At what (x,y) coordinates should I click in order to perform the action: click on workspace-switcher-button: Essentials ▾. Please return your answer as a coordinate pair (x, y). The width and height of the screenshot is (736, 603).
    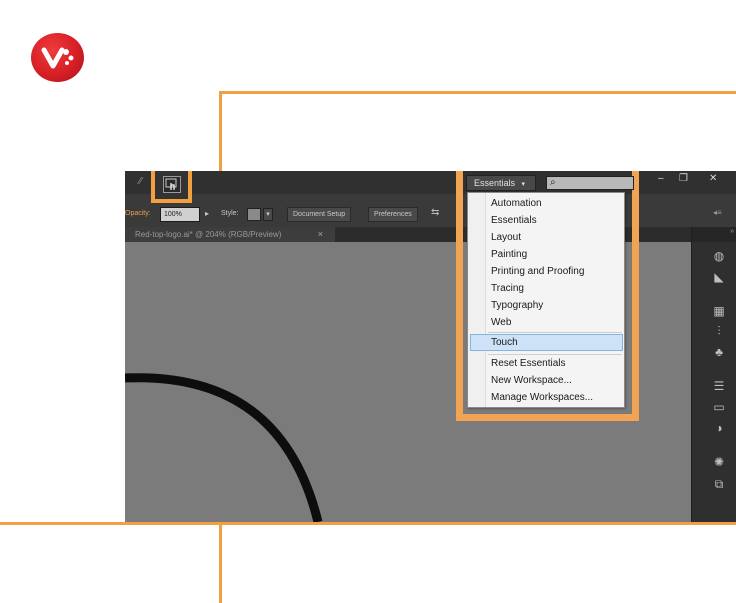
    Looking at the image, I should click on (501, 183).